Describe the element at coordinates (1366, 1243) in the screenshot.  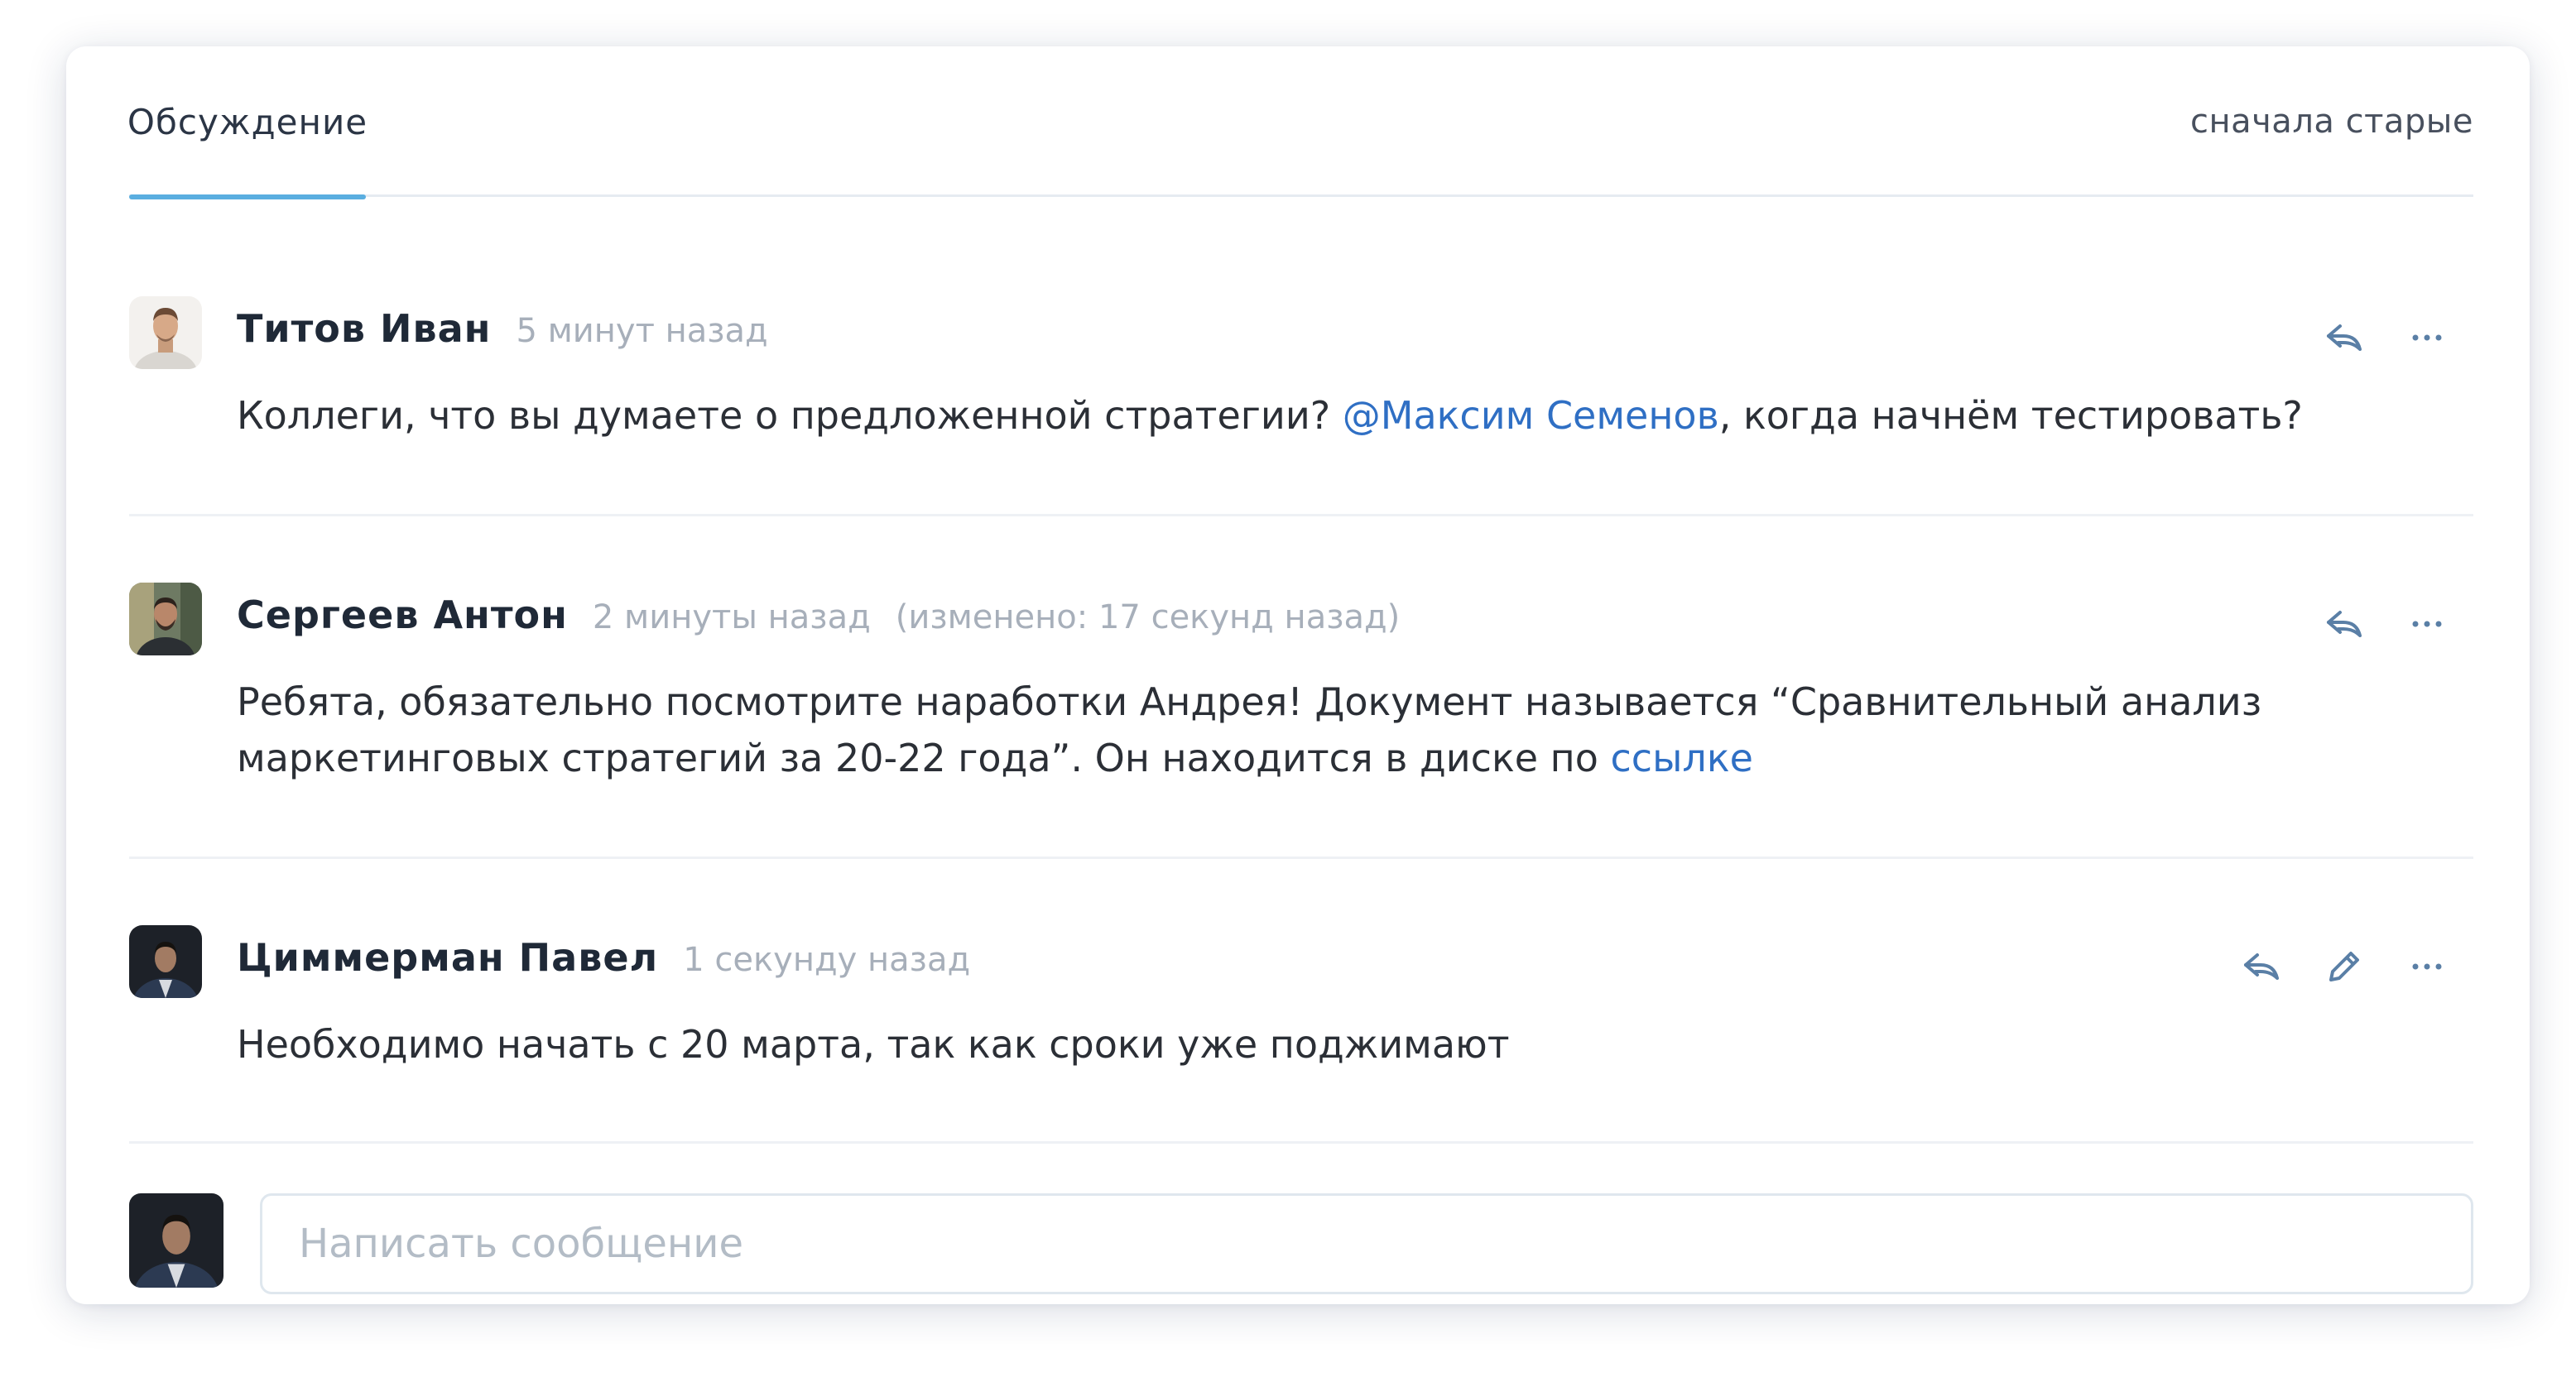
I see `message-input` at that location.